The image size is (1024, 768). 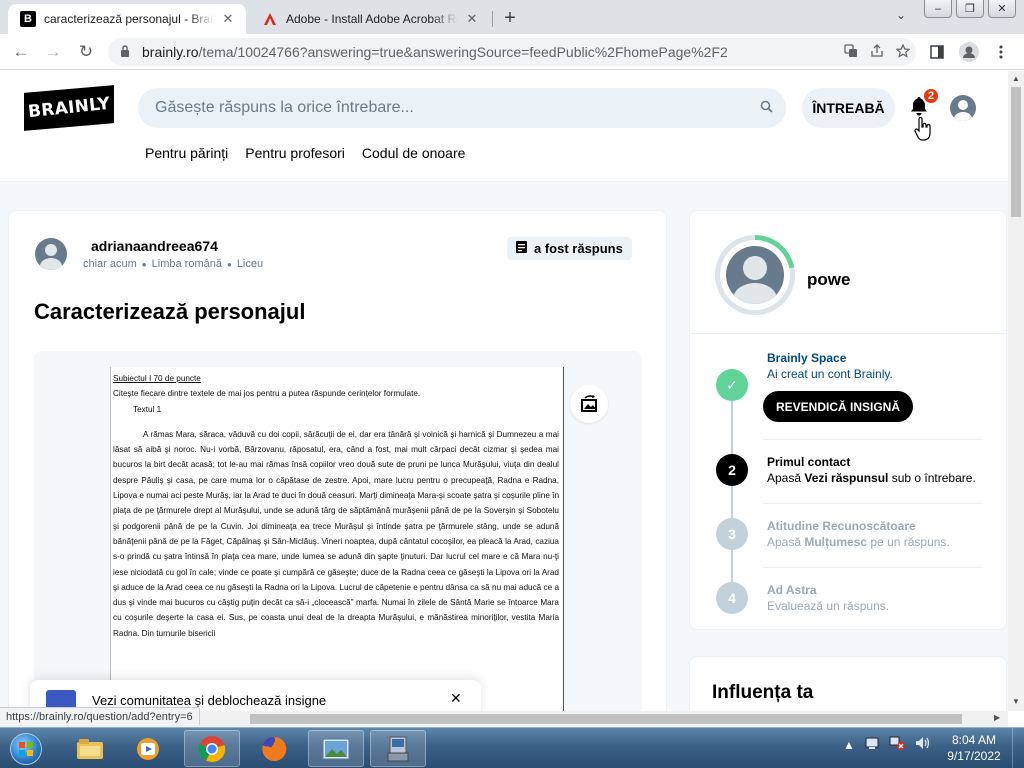 I want to click on tab-search-chevron-icon: ⌄, so click(x=901, y=15).